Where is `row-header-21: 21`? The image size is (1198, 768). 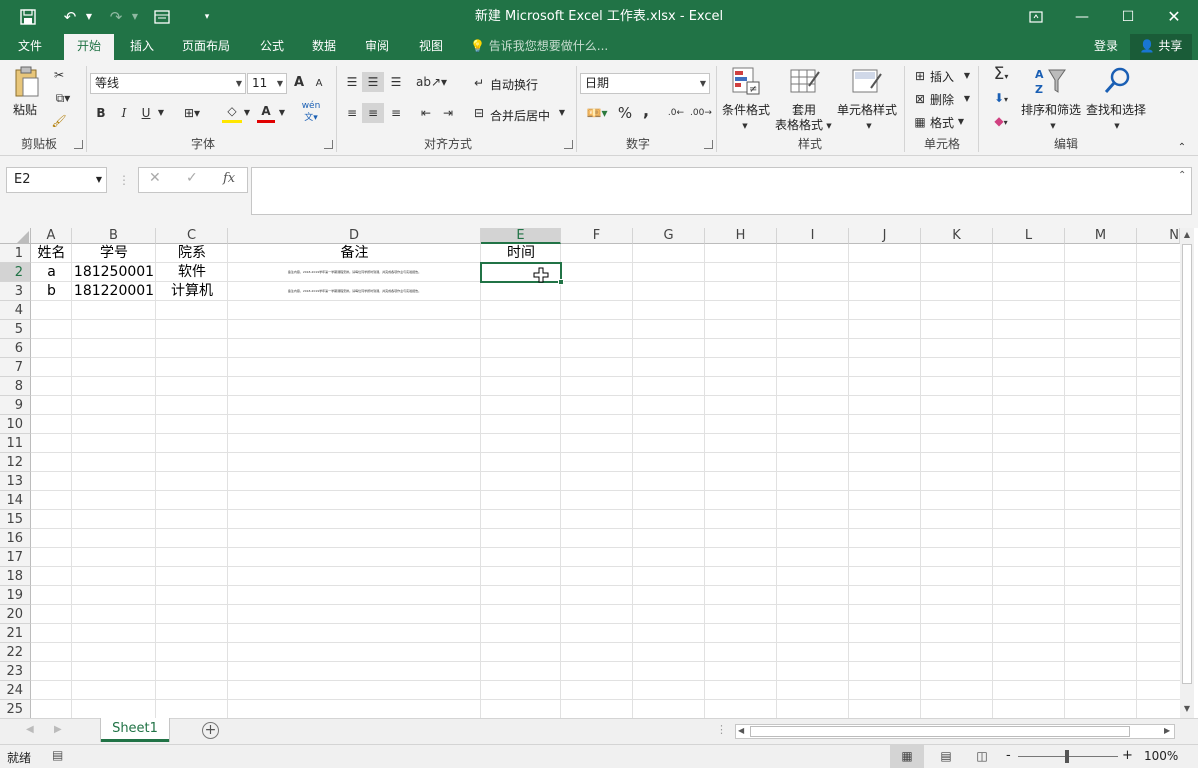
row-header-21: 21 is located at coordinates (15, 633).